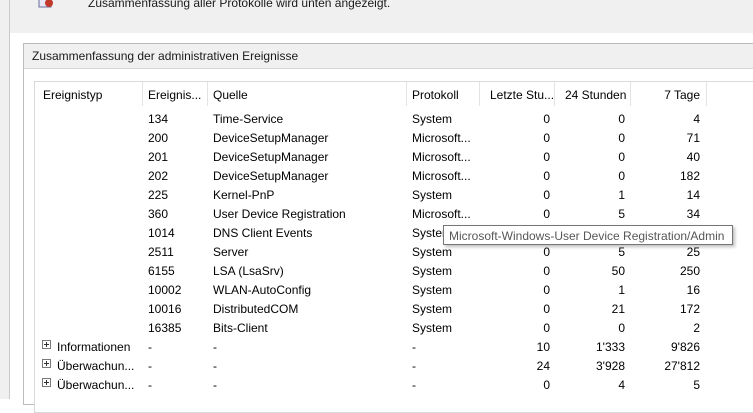 This screenshot has width=753, height=413. What do you see at coordinates (689, 176) in the screenshot?
I see `7-days-cell: 182` at bounding box center [689, 176].